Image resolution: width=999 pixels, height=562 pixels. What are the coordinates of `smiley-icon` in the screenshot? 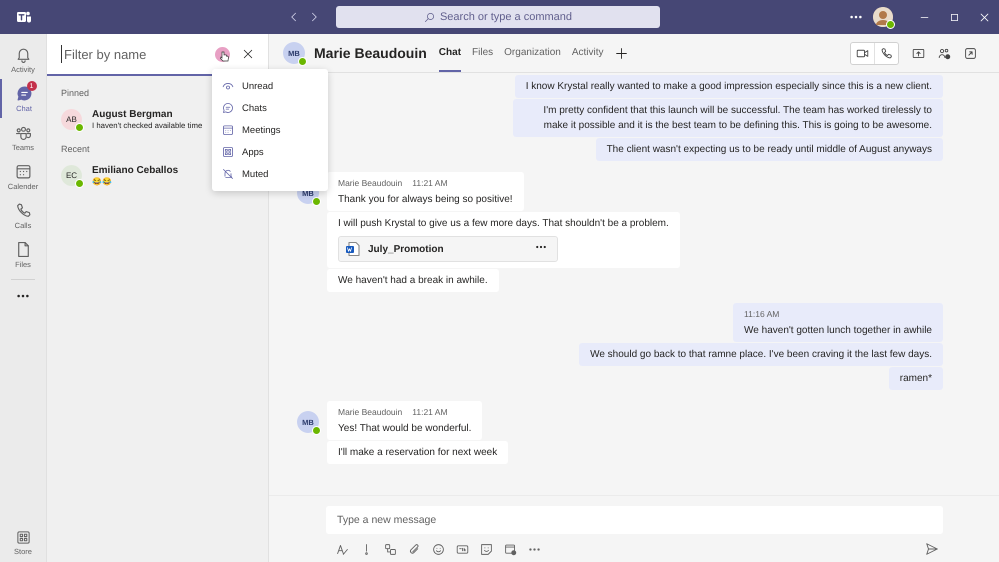 It's located at (438, 549).